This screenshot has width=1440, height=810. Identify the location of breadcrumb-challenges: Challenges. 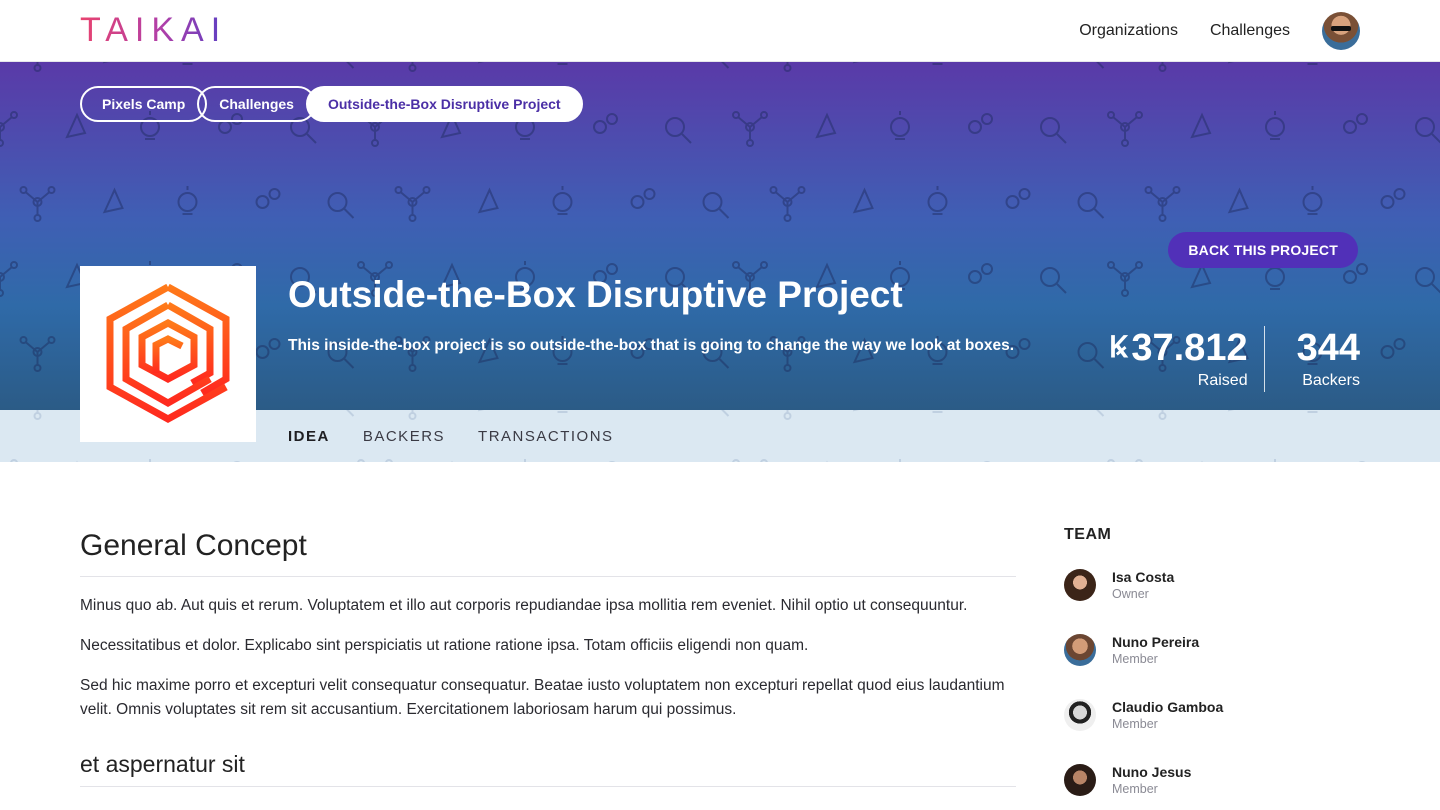
(256, 104).